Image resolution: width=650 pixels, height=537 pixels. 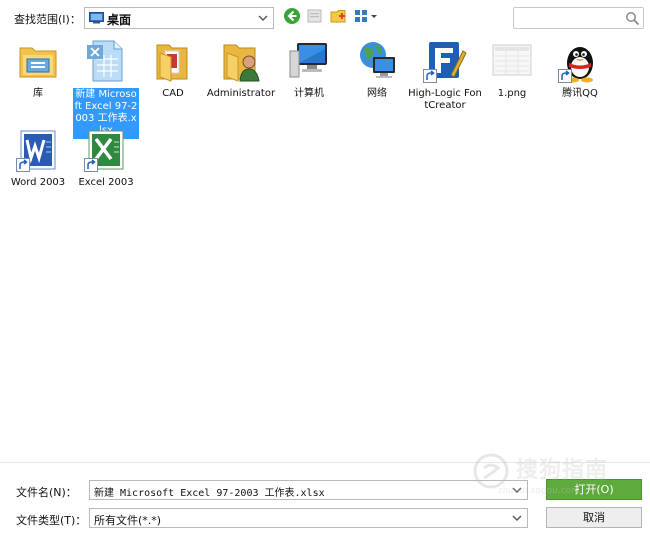 I want to click on file-label: 1.png, so click(x=512, y=93).